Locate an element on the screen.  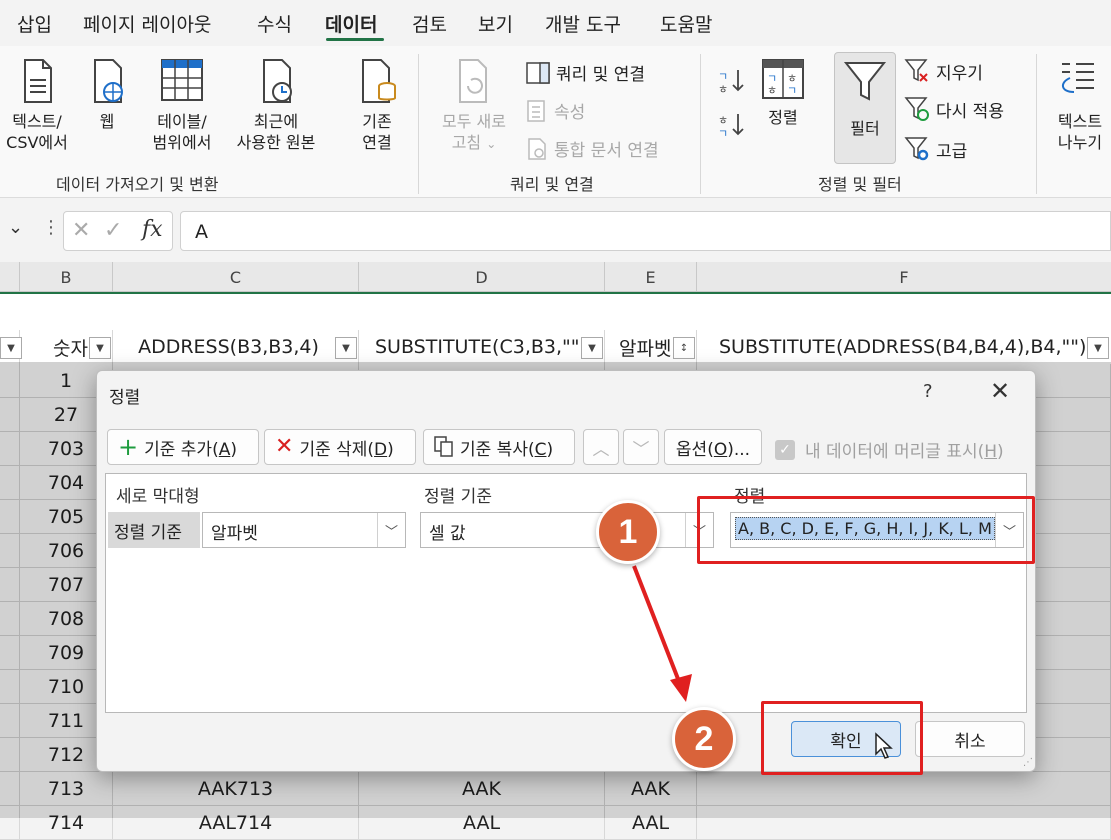
arrow-line is located at coordinates (657, 625).